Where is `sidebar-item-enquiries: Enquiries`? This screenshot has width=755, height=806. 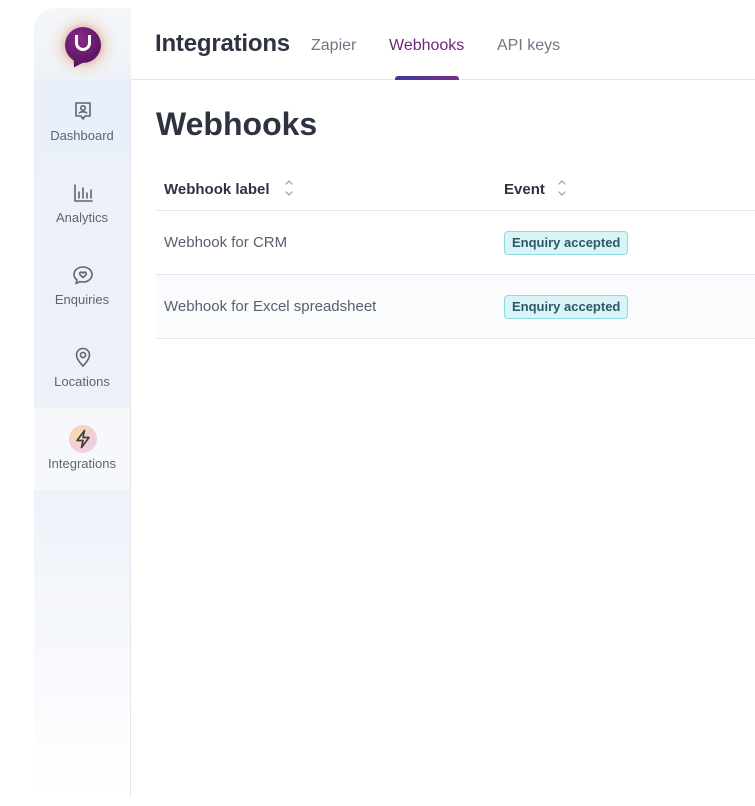 sidebar-item-enquiries: Enquiries is located at coordinates (82, 285).